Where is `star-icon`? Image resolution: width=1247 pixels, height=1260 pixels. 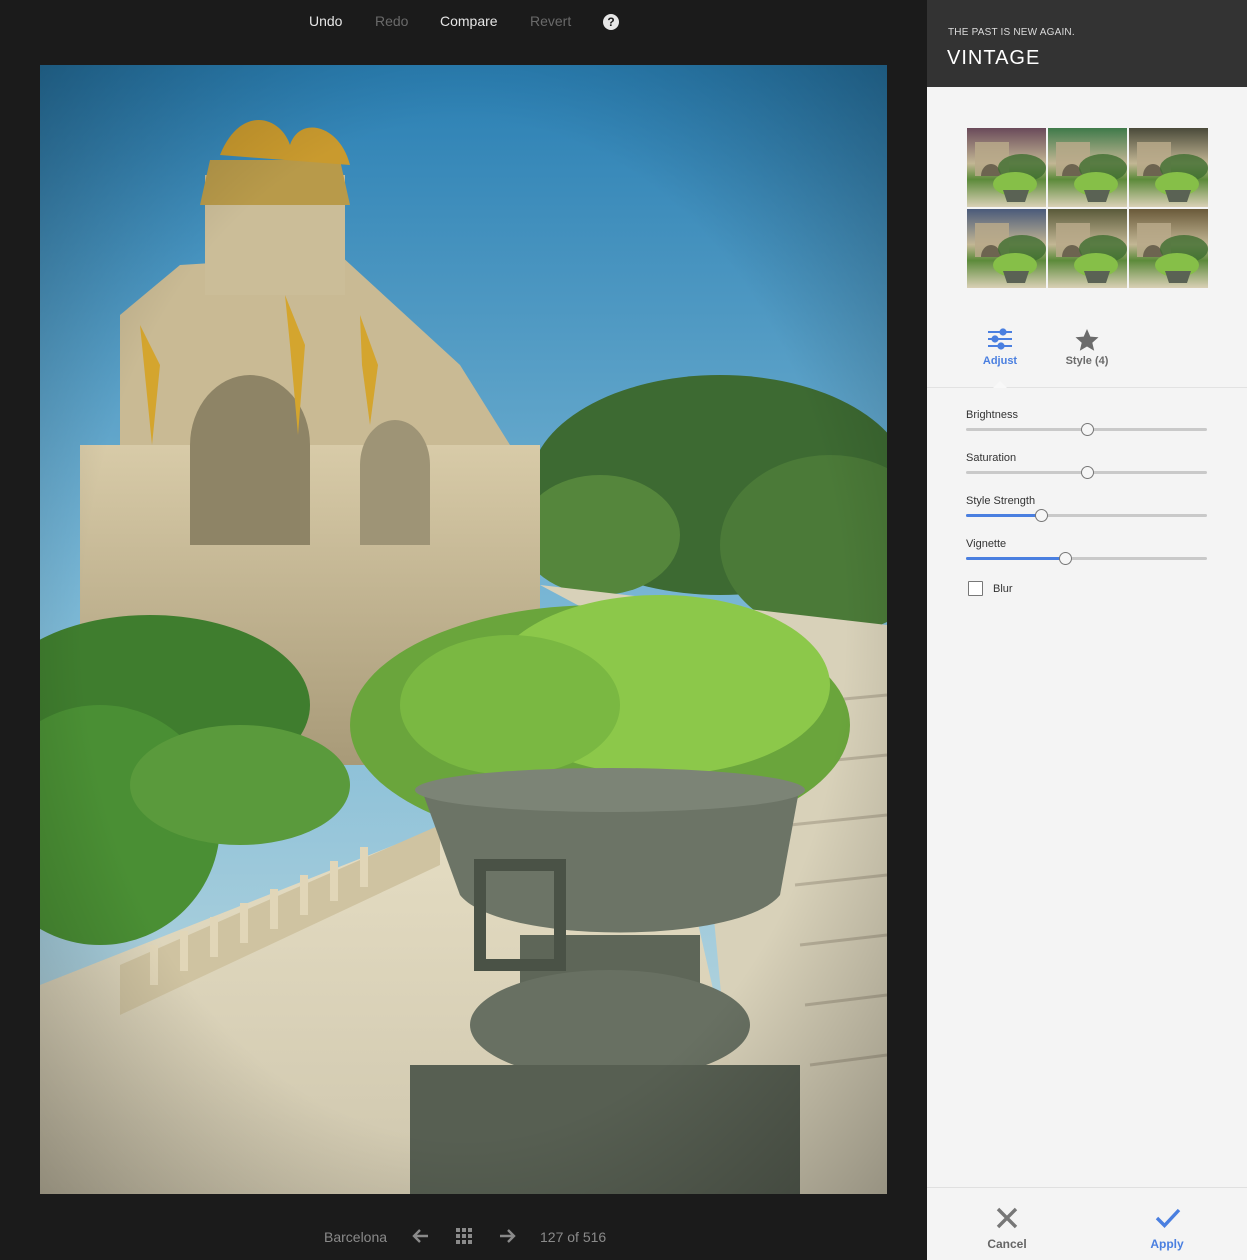 star-icon is located at coordinates (1087, 340).